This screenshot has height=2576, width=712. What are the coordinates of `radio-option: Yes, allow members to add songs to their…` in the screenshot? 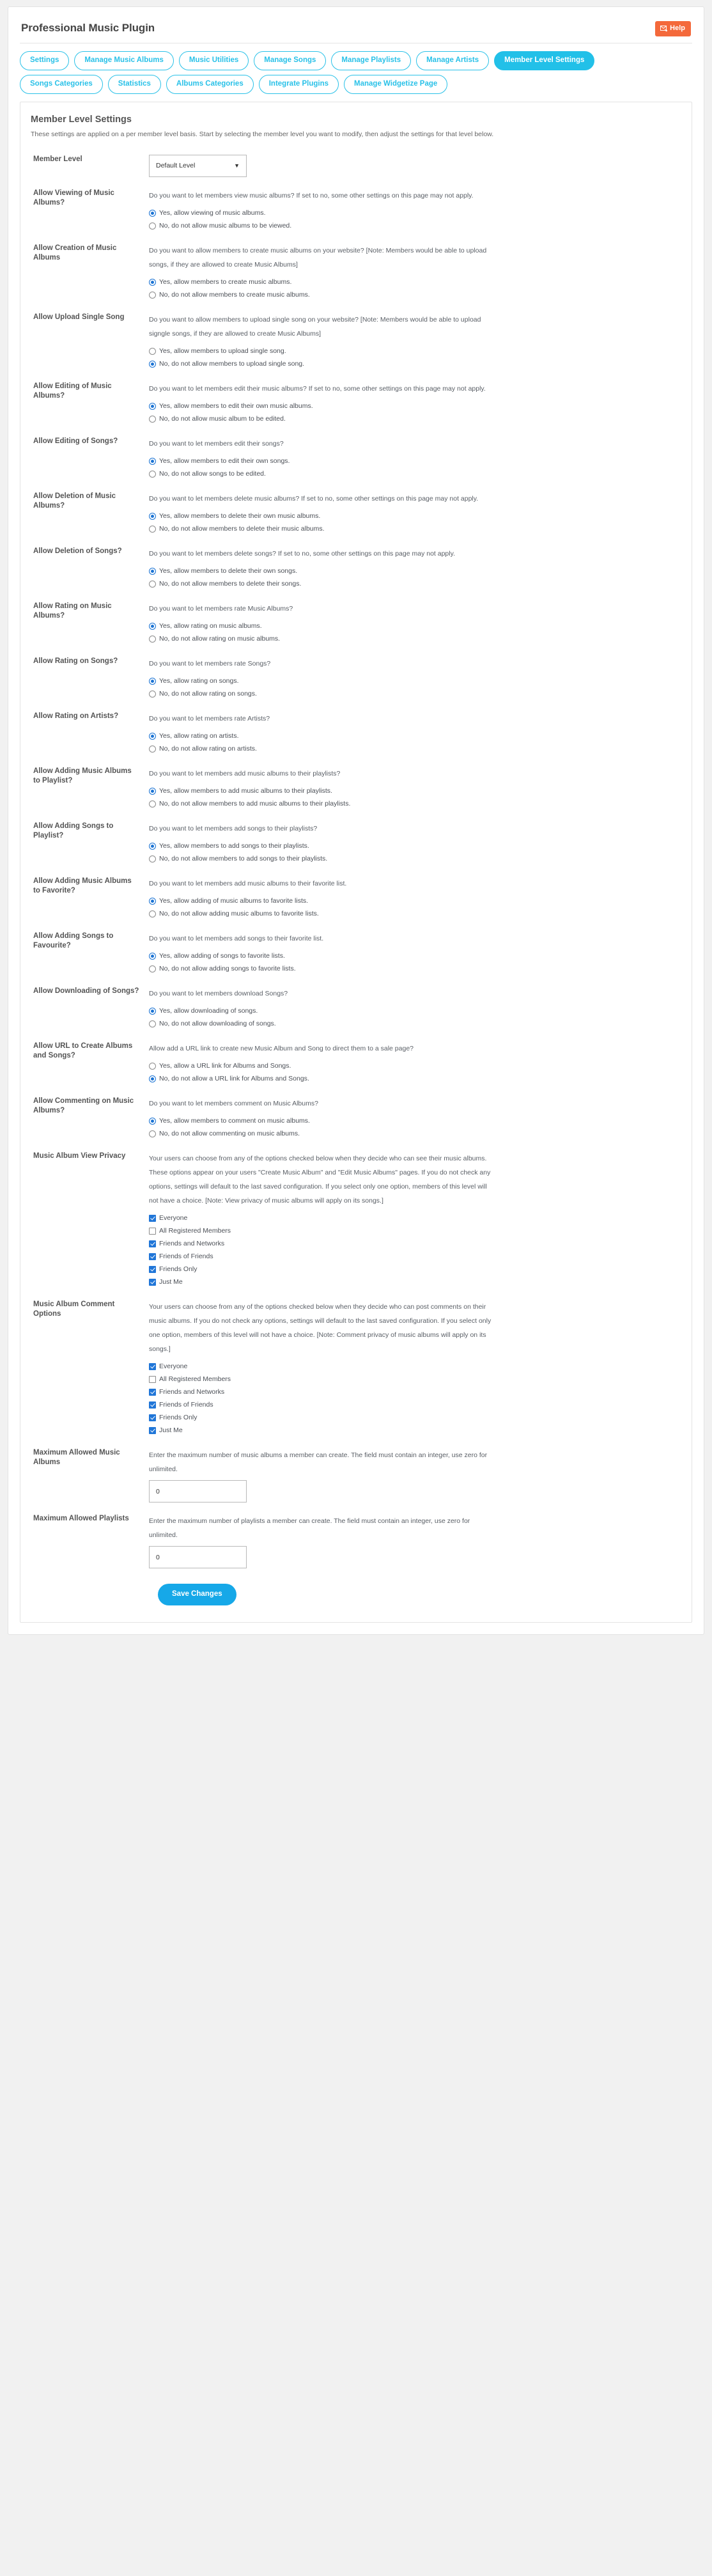 It's located at (415, 845).